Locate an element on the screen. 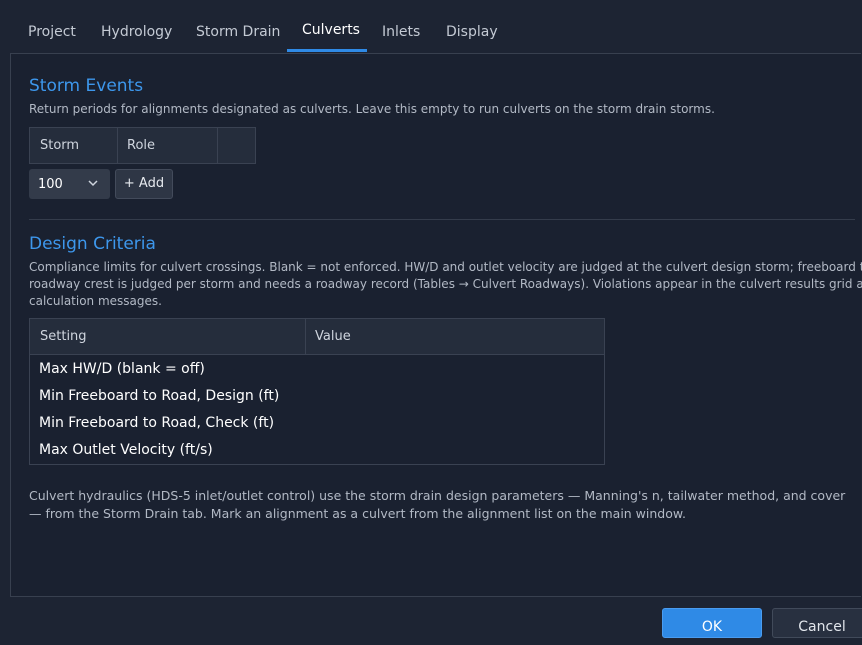  table-row: Min Freeboard to Road, Design (ft) is located at coordinates (159, 396).